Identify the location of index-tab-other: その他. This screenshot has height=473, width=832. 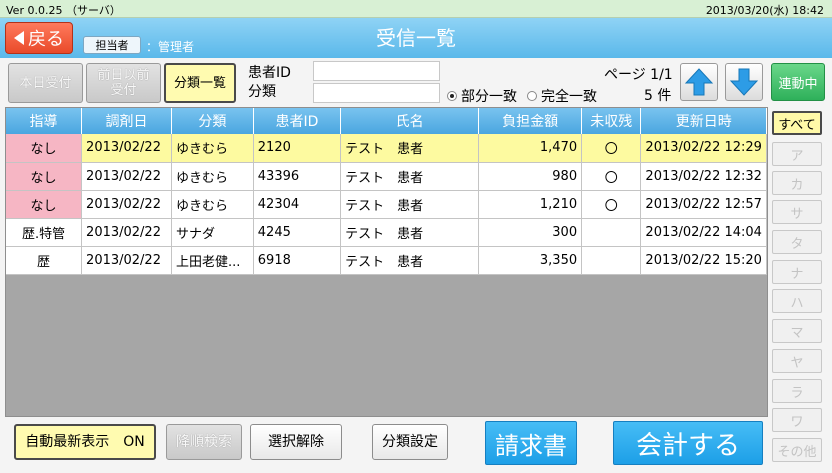
(797, 450).